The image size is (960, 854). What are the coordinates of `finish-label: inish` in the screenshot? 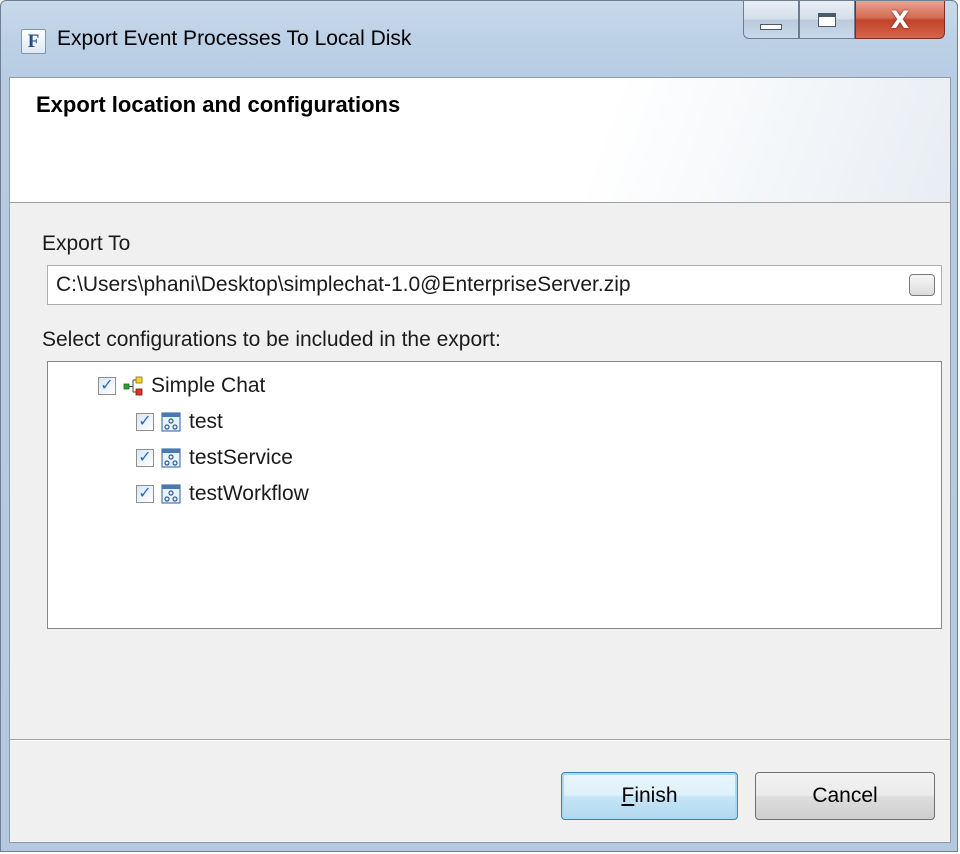 It's located at (656, 795).